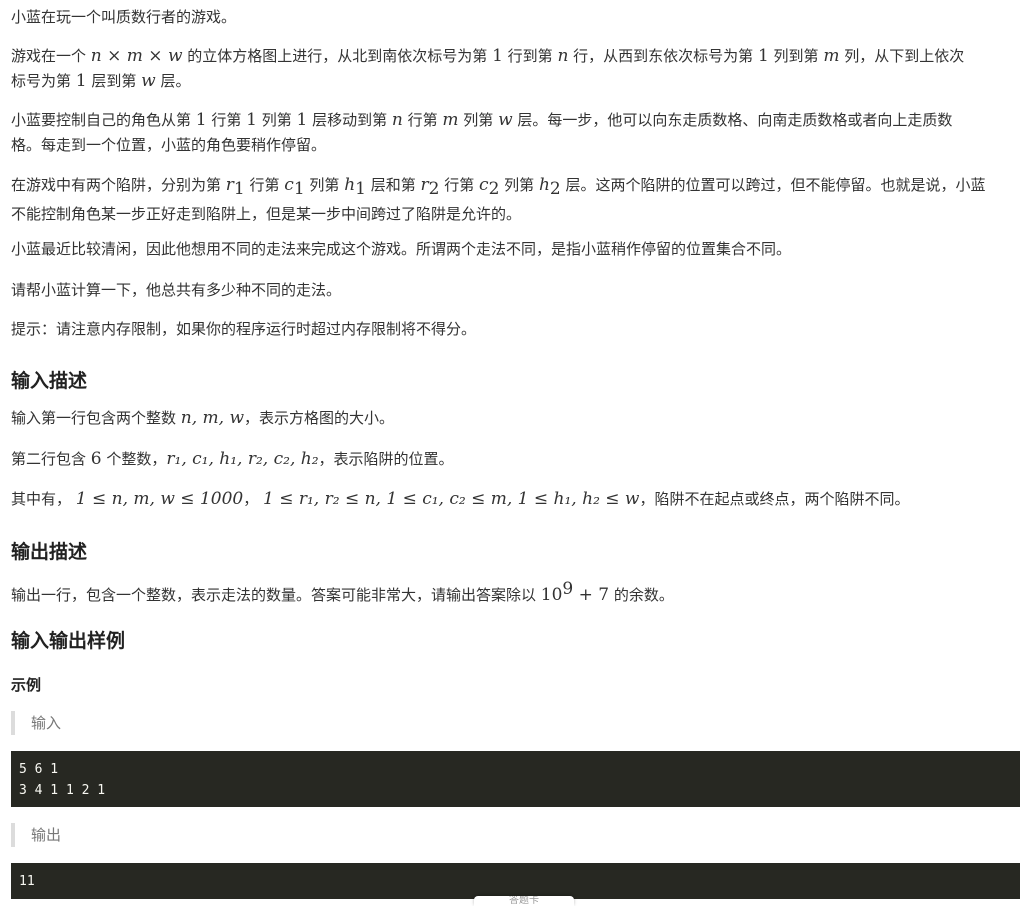 This screenshot has width=1026, height=906. Describe the element at coordinates (49, 381) in the screenshot. I see `input-description-heading: 输入描述` at that location.